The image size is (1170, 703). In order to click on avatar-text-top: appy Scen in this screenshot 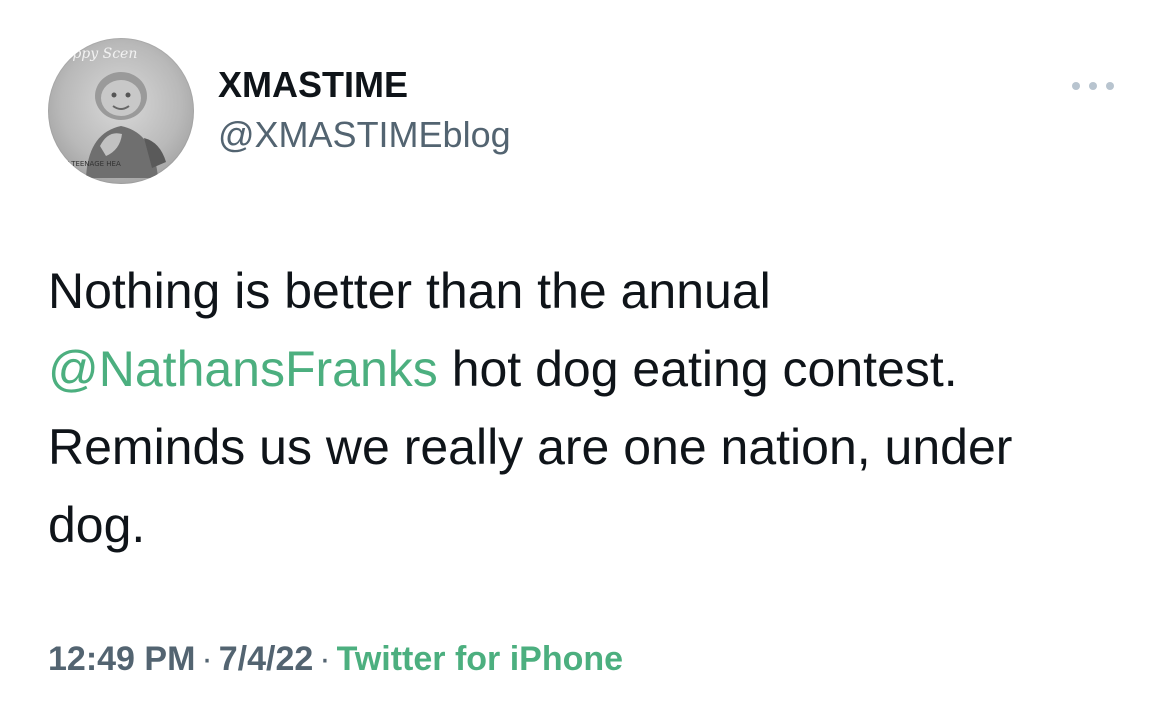, I will do `click(100, 54)`.